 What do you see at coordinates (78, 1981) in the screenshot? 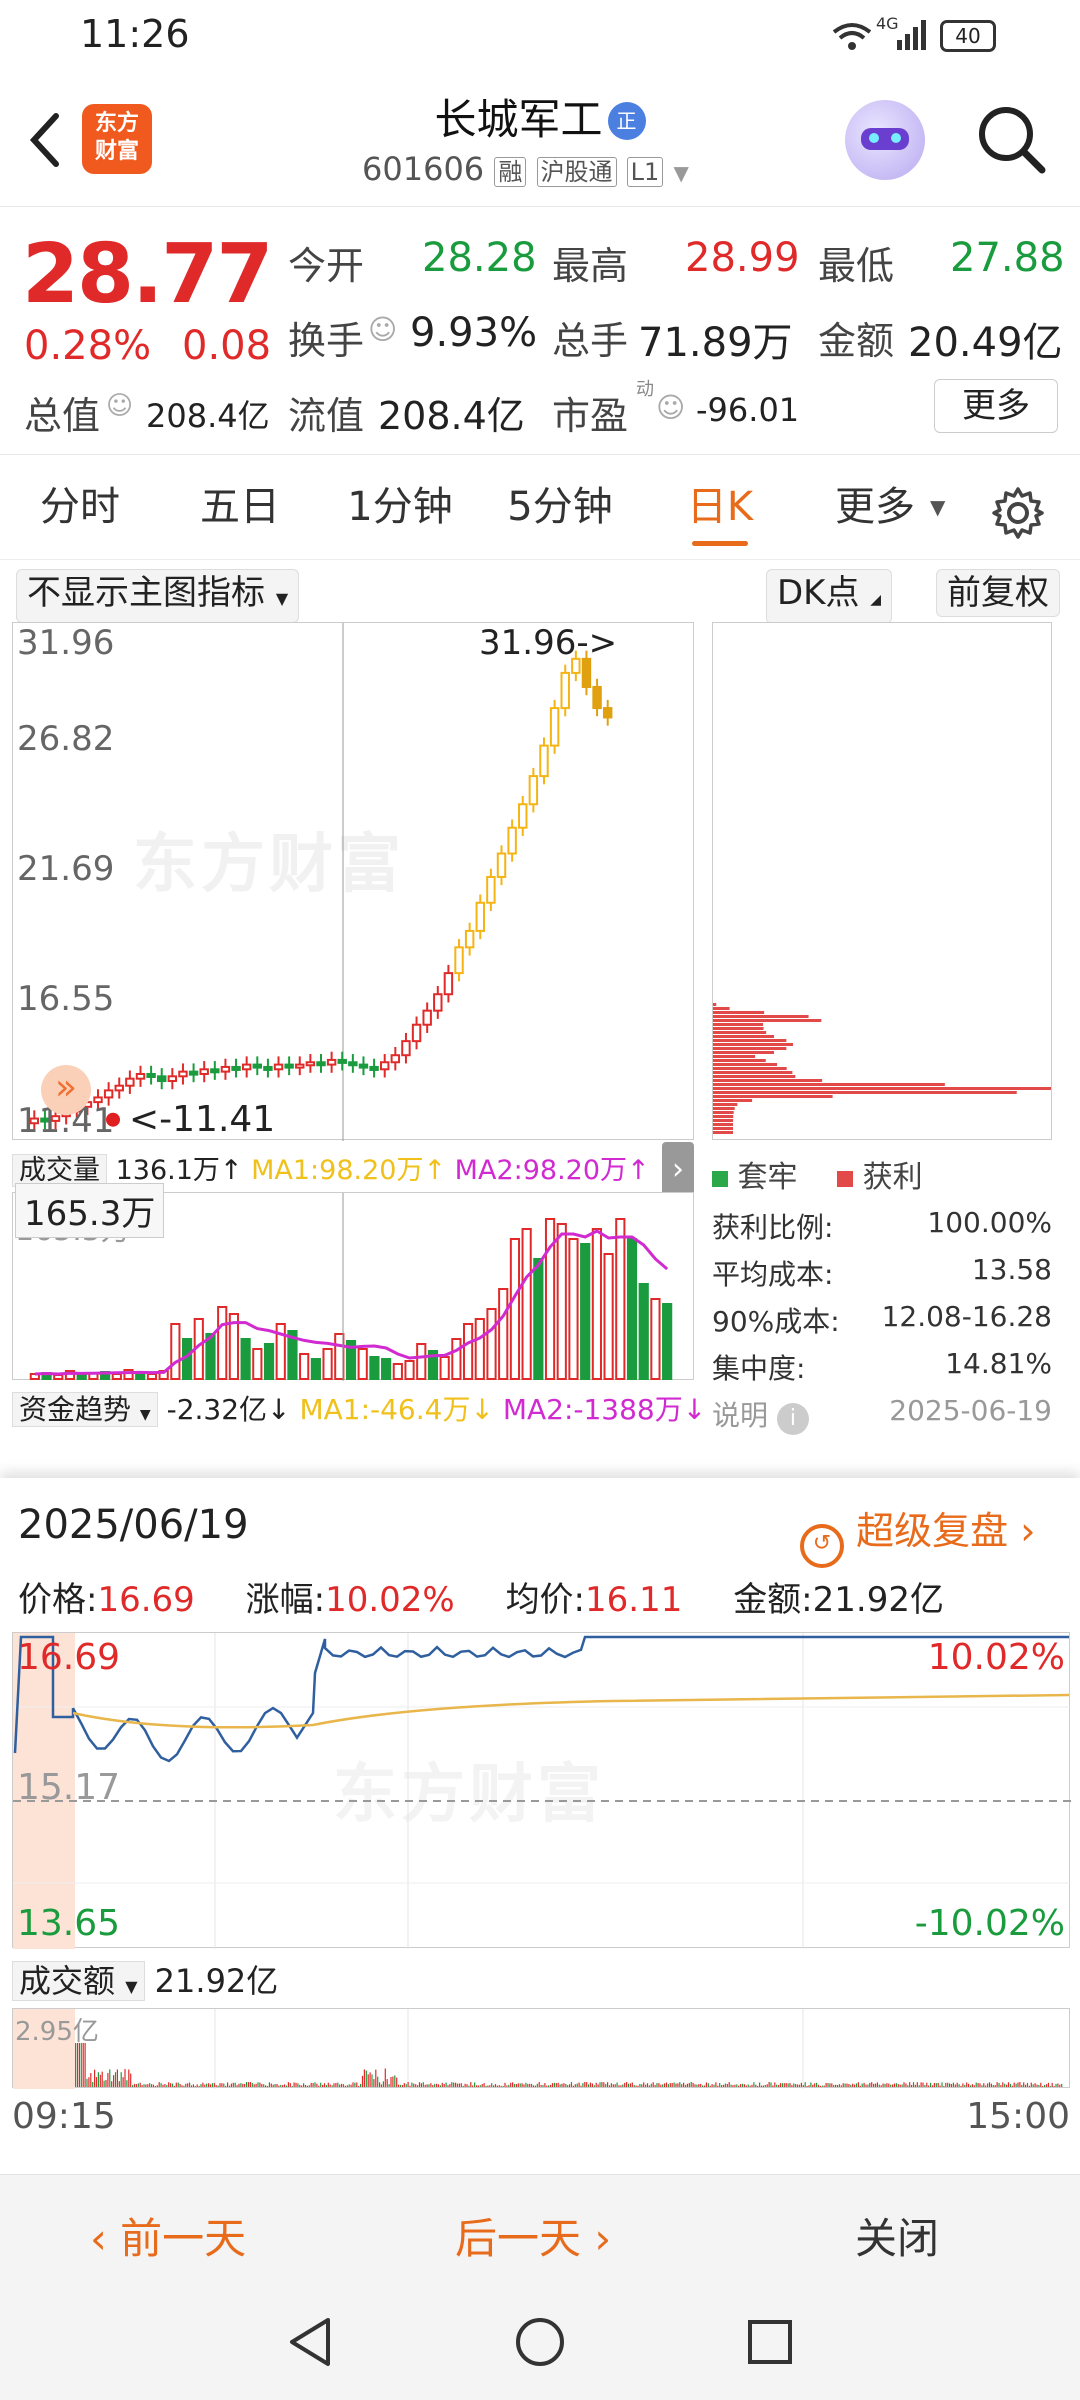
I see `turnover-select: 成交额 ▼` at bounding box center [78, 1981].